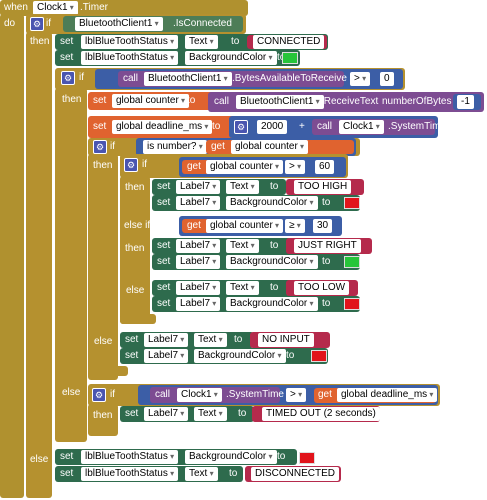 The image size is (487, 500). Describe the element at coordinates (321, 414) in the screenshot. I see `timedout-text: TIMED OUT (2 seconds)` at that location.